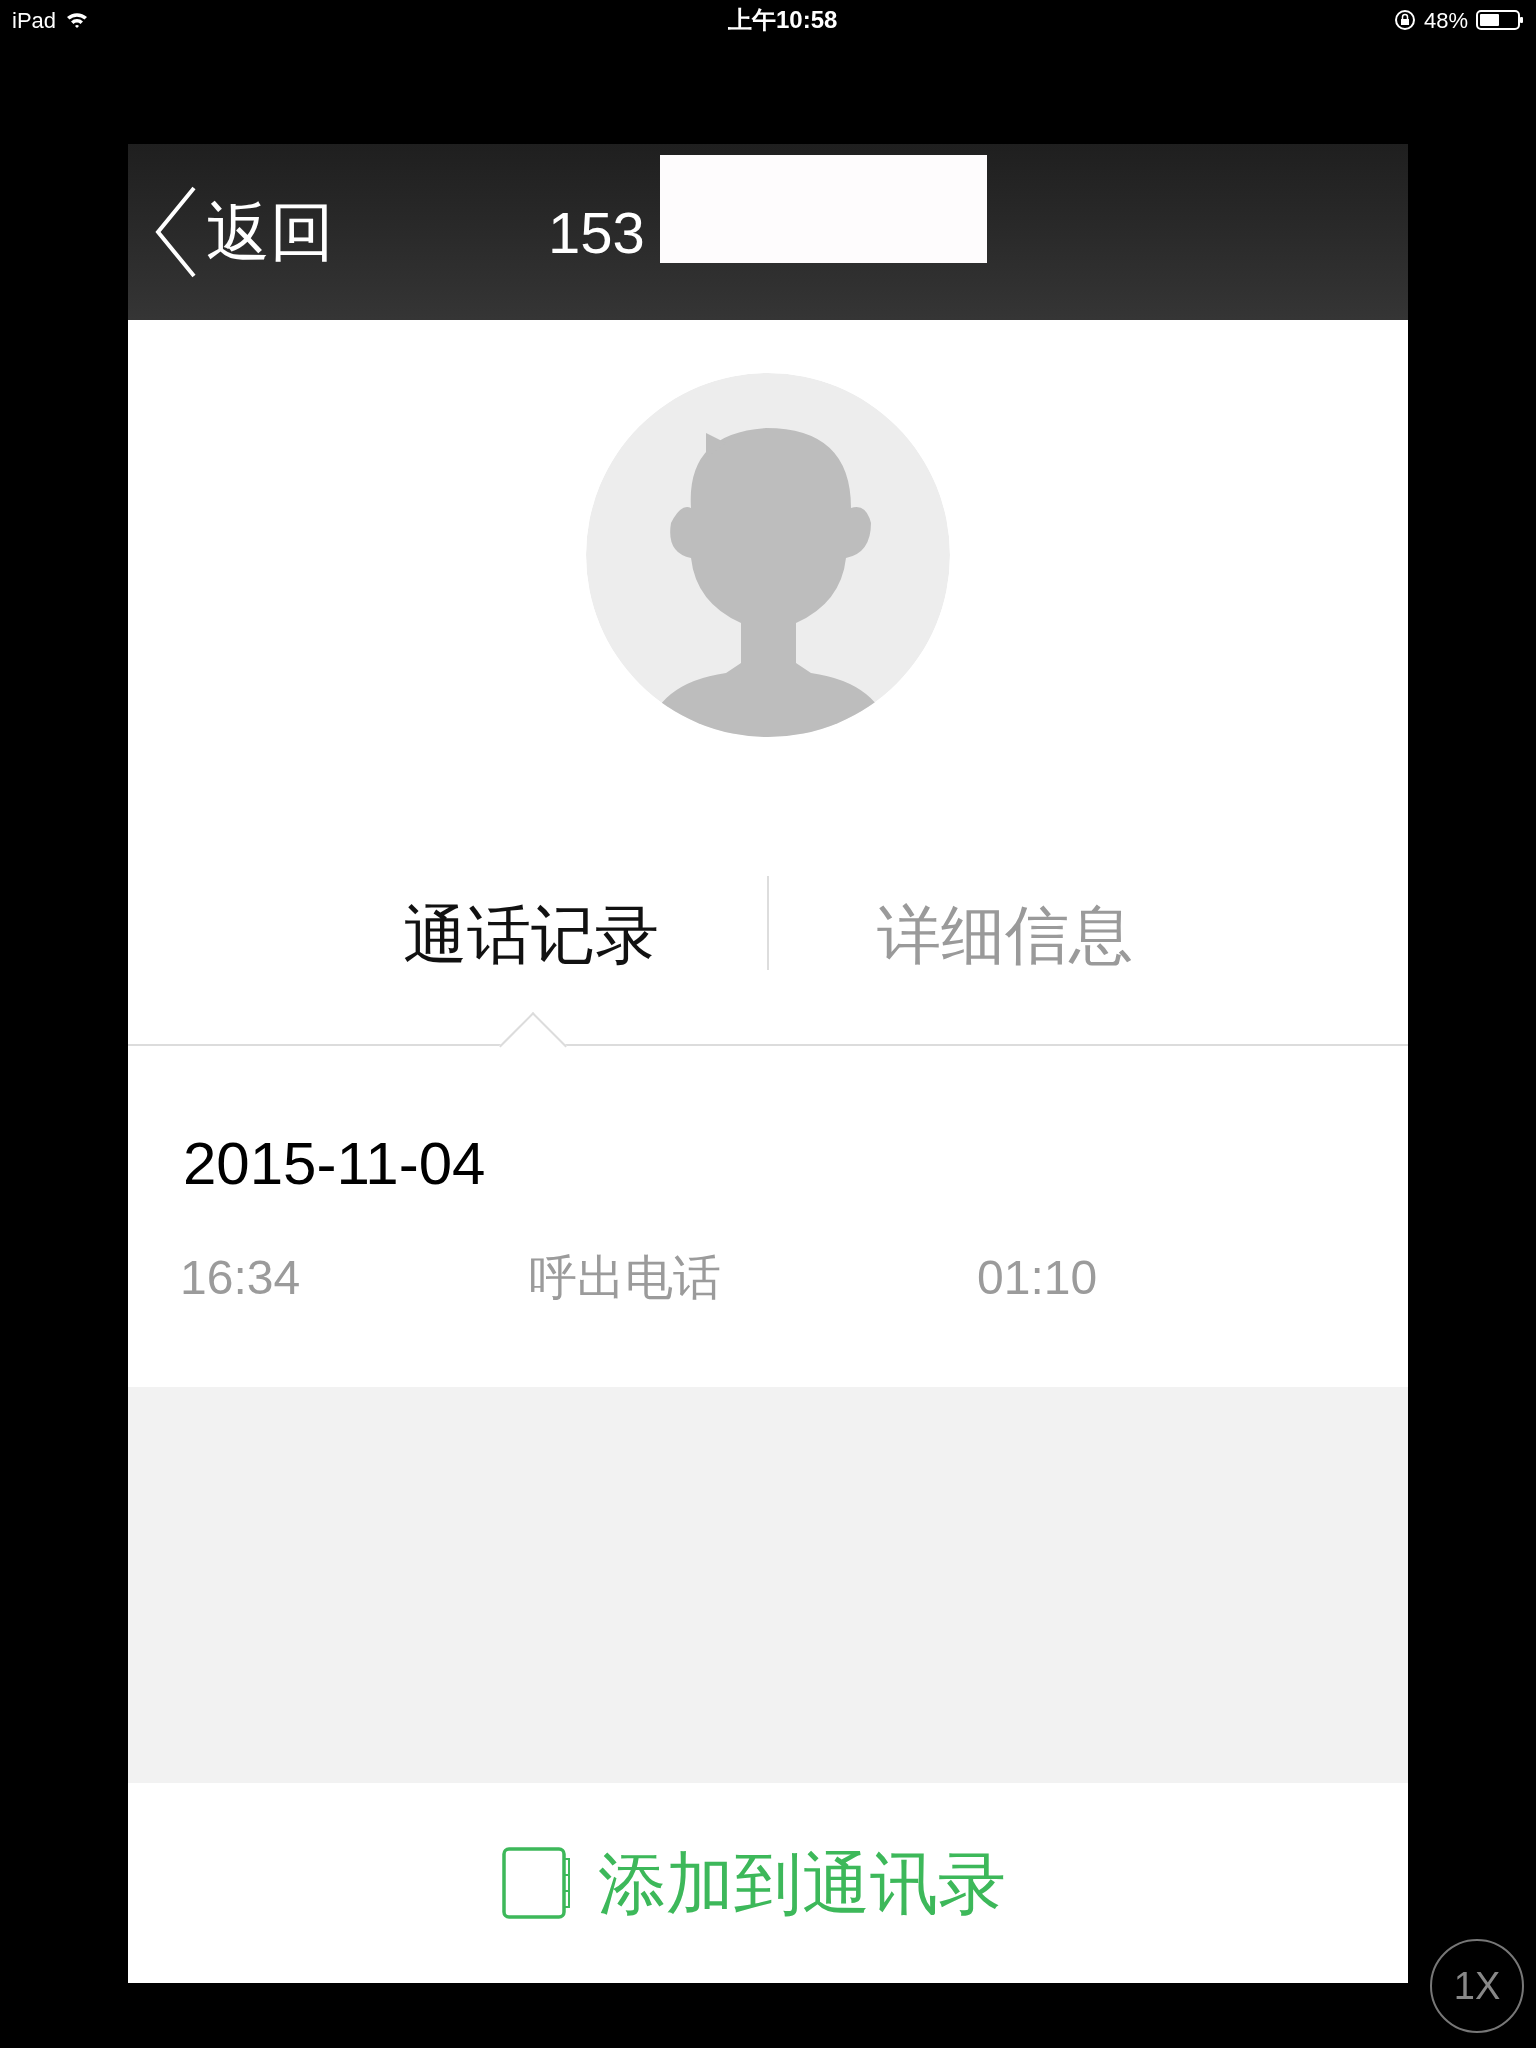 The width and height of the screenshot is (1536, 2048). What do you see at coordinates (1037, 1278) in the screenshot?
I see `call-duration: 01:10` at bounding box center [1037, 1278].